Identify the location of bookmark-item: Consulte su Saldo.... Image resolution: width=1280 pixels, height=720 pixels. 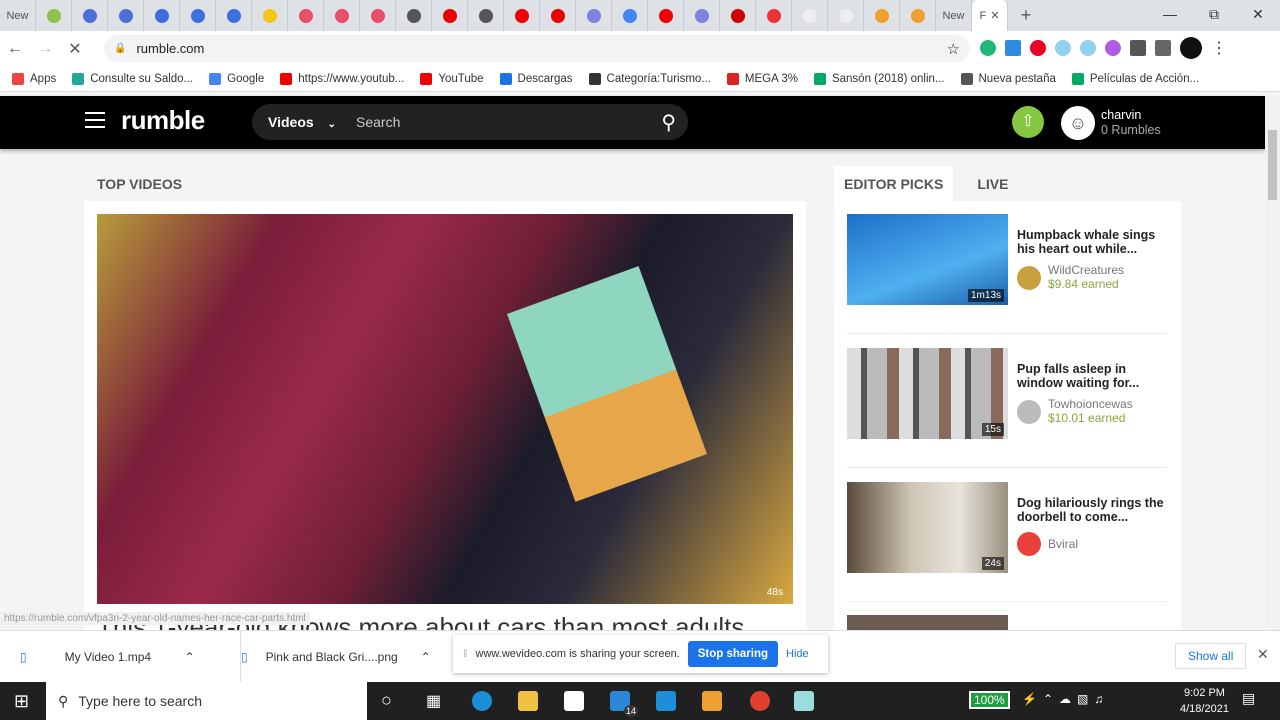
(132, 78).